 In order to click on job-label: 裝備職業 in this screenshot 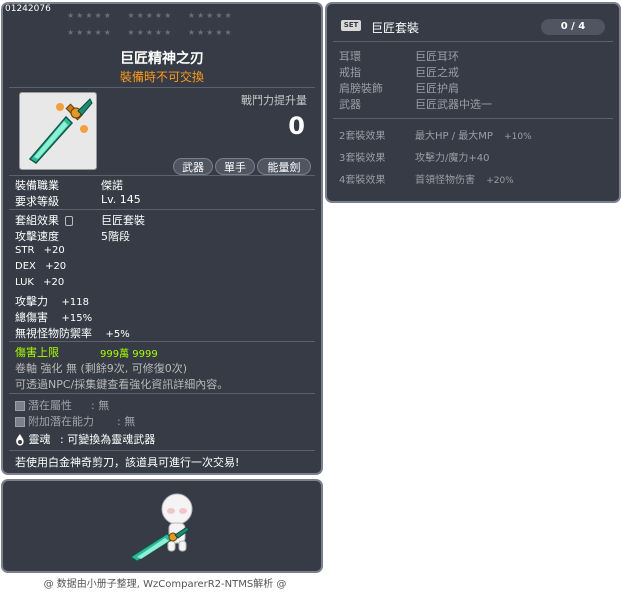, I will do `click(37, 185)`.